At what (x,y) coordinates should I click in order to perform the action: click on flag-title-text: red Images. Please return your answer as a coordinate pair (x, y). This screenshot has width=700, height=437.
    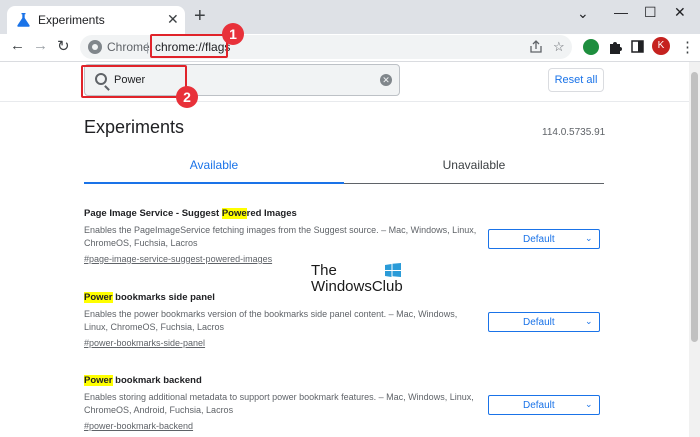
    Looking at the image, I should click on (271, 213).